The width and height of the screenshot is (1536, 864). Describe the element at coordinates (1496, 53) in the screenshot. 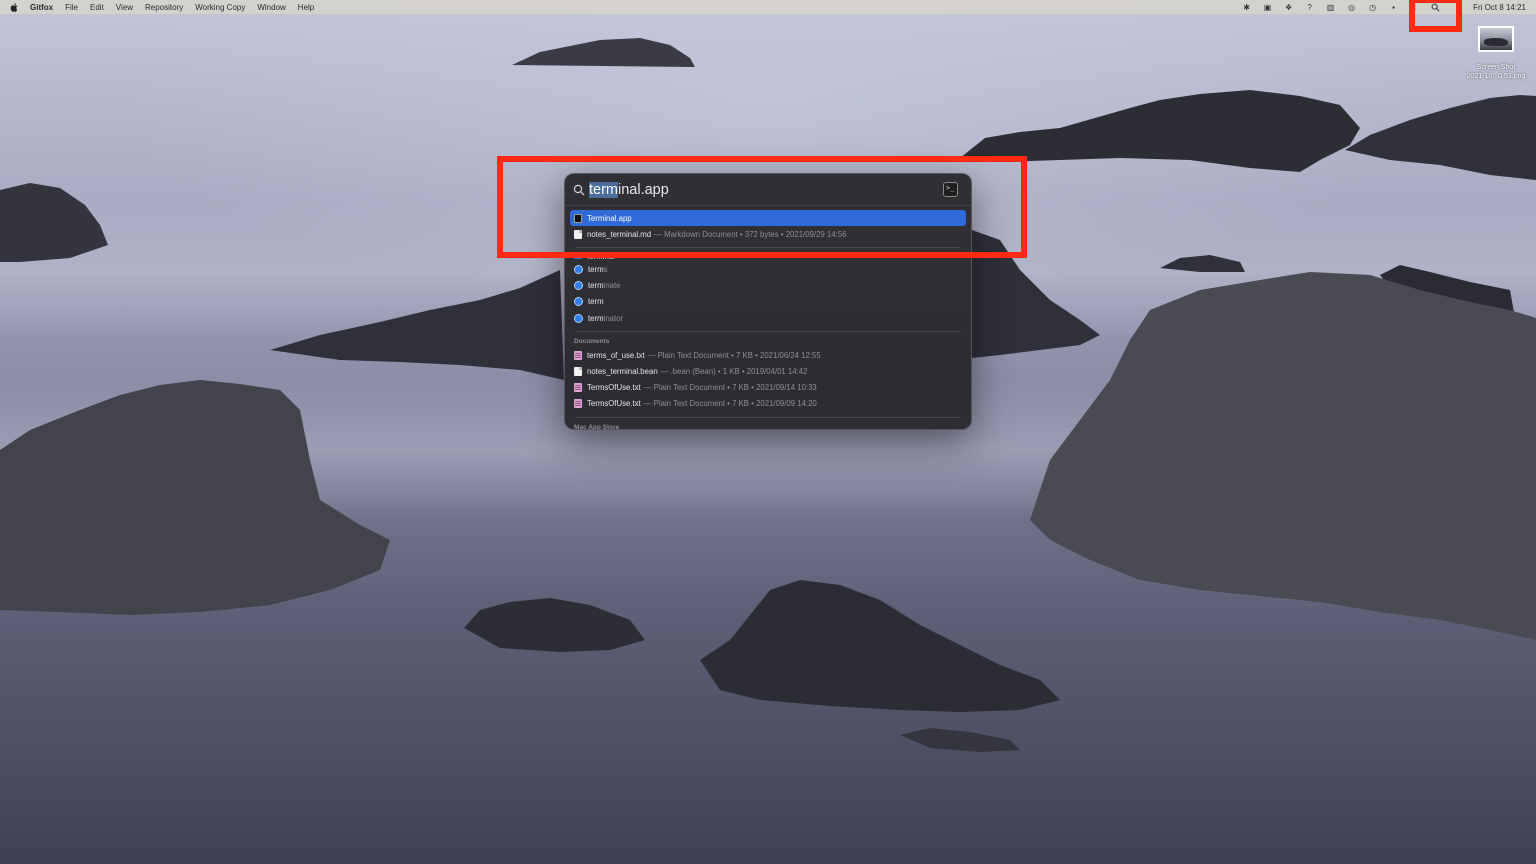

I see `desktop-file-screenshot: Screen Shot 2021-10...0.51.png` at that location.